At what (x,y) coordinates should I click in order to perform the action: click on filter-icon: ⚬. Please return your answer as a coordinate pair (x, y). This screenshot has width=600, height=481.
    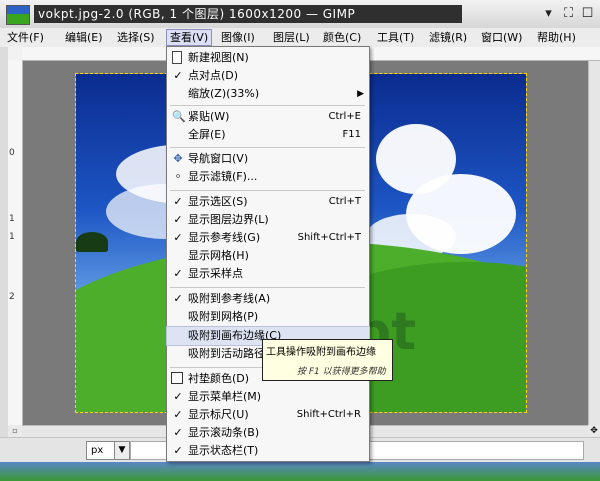
    Looking at the image, I should click on (178, 176).